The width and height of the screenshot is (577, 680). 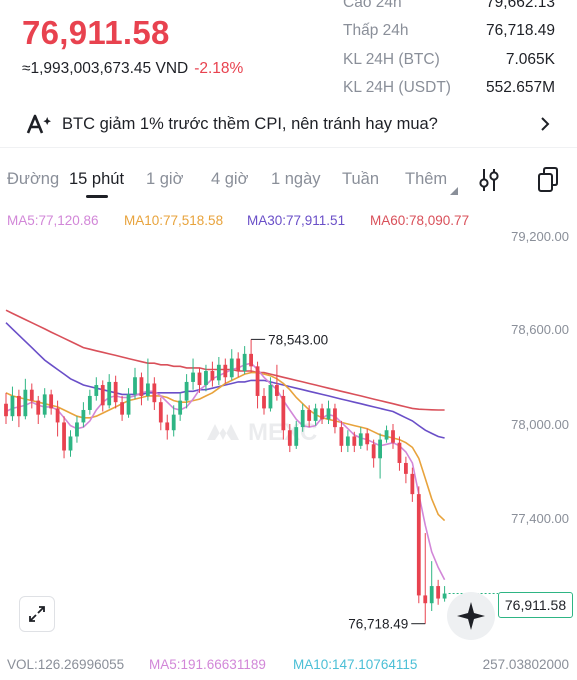 What do you see at coordinates (520, 87) in the screenshot?
I see `stat-value-vol-usdt: 552.657M` at bounding box center [520, 87].